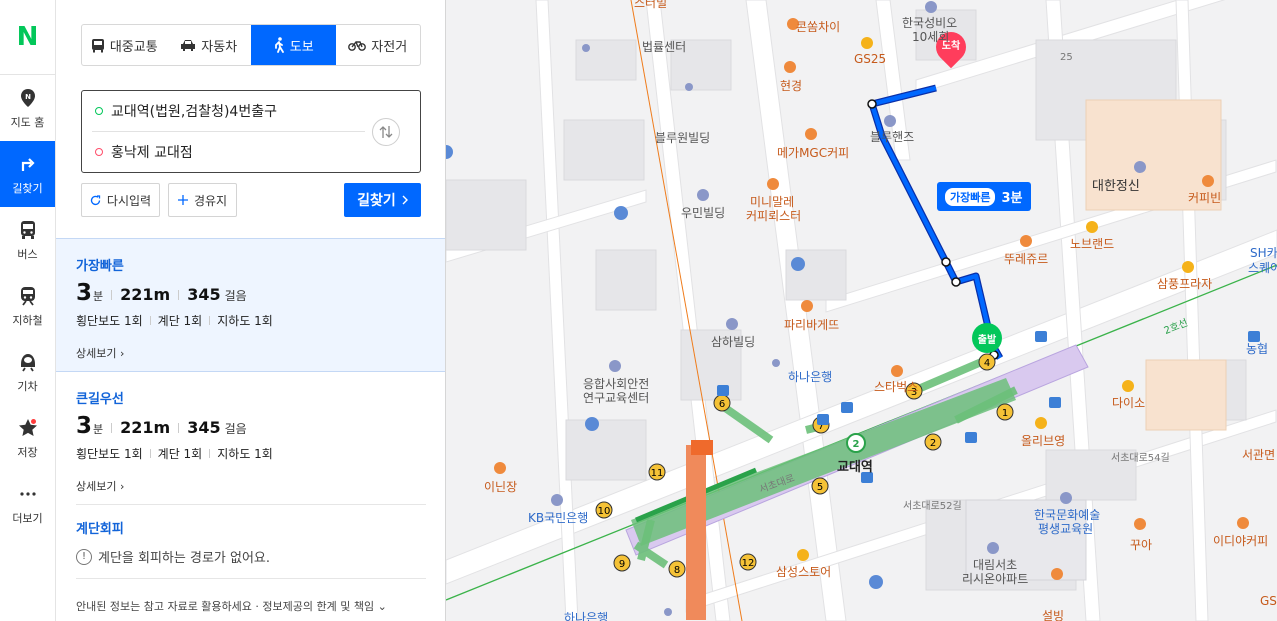 The width and height of the screenshot is (1277, 621). Describe the element at coordinates (219, 47) in the screenshot. I see `mode-label: 자동차` at that location.